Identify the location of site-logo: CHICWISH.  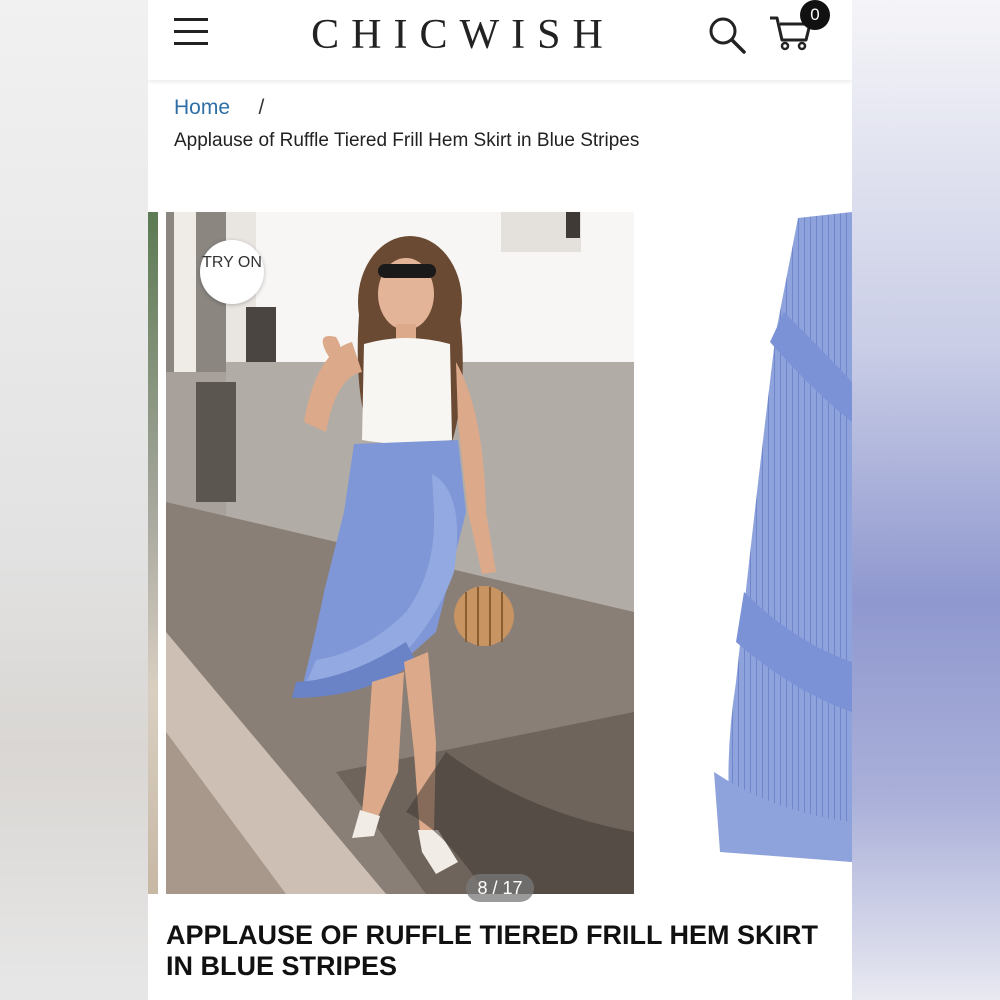
(463, 35).